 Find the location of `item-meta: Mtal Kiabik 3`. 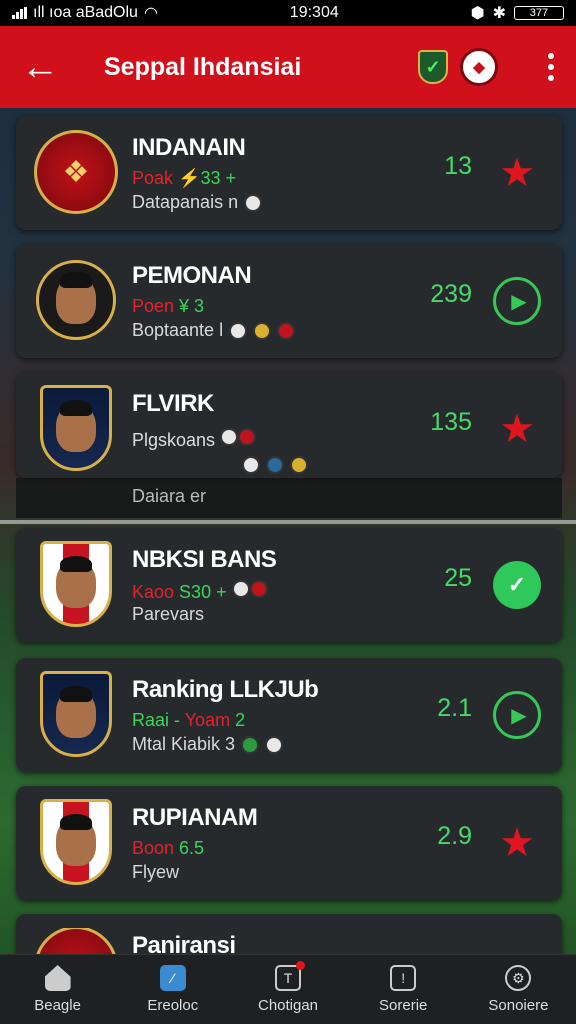

item-meta: Mtal Kiabik 3 is located at coordinates (208, 744).